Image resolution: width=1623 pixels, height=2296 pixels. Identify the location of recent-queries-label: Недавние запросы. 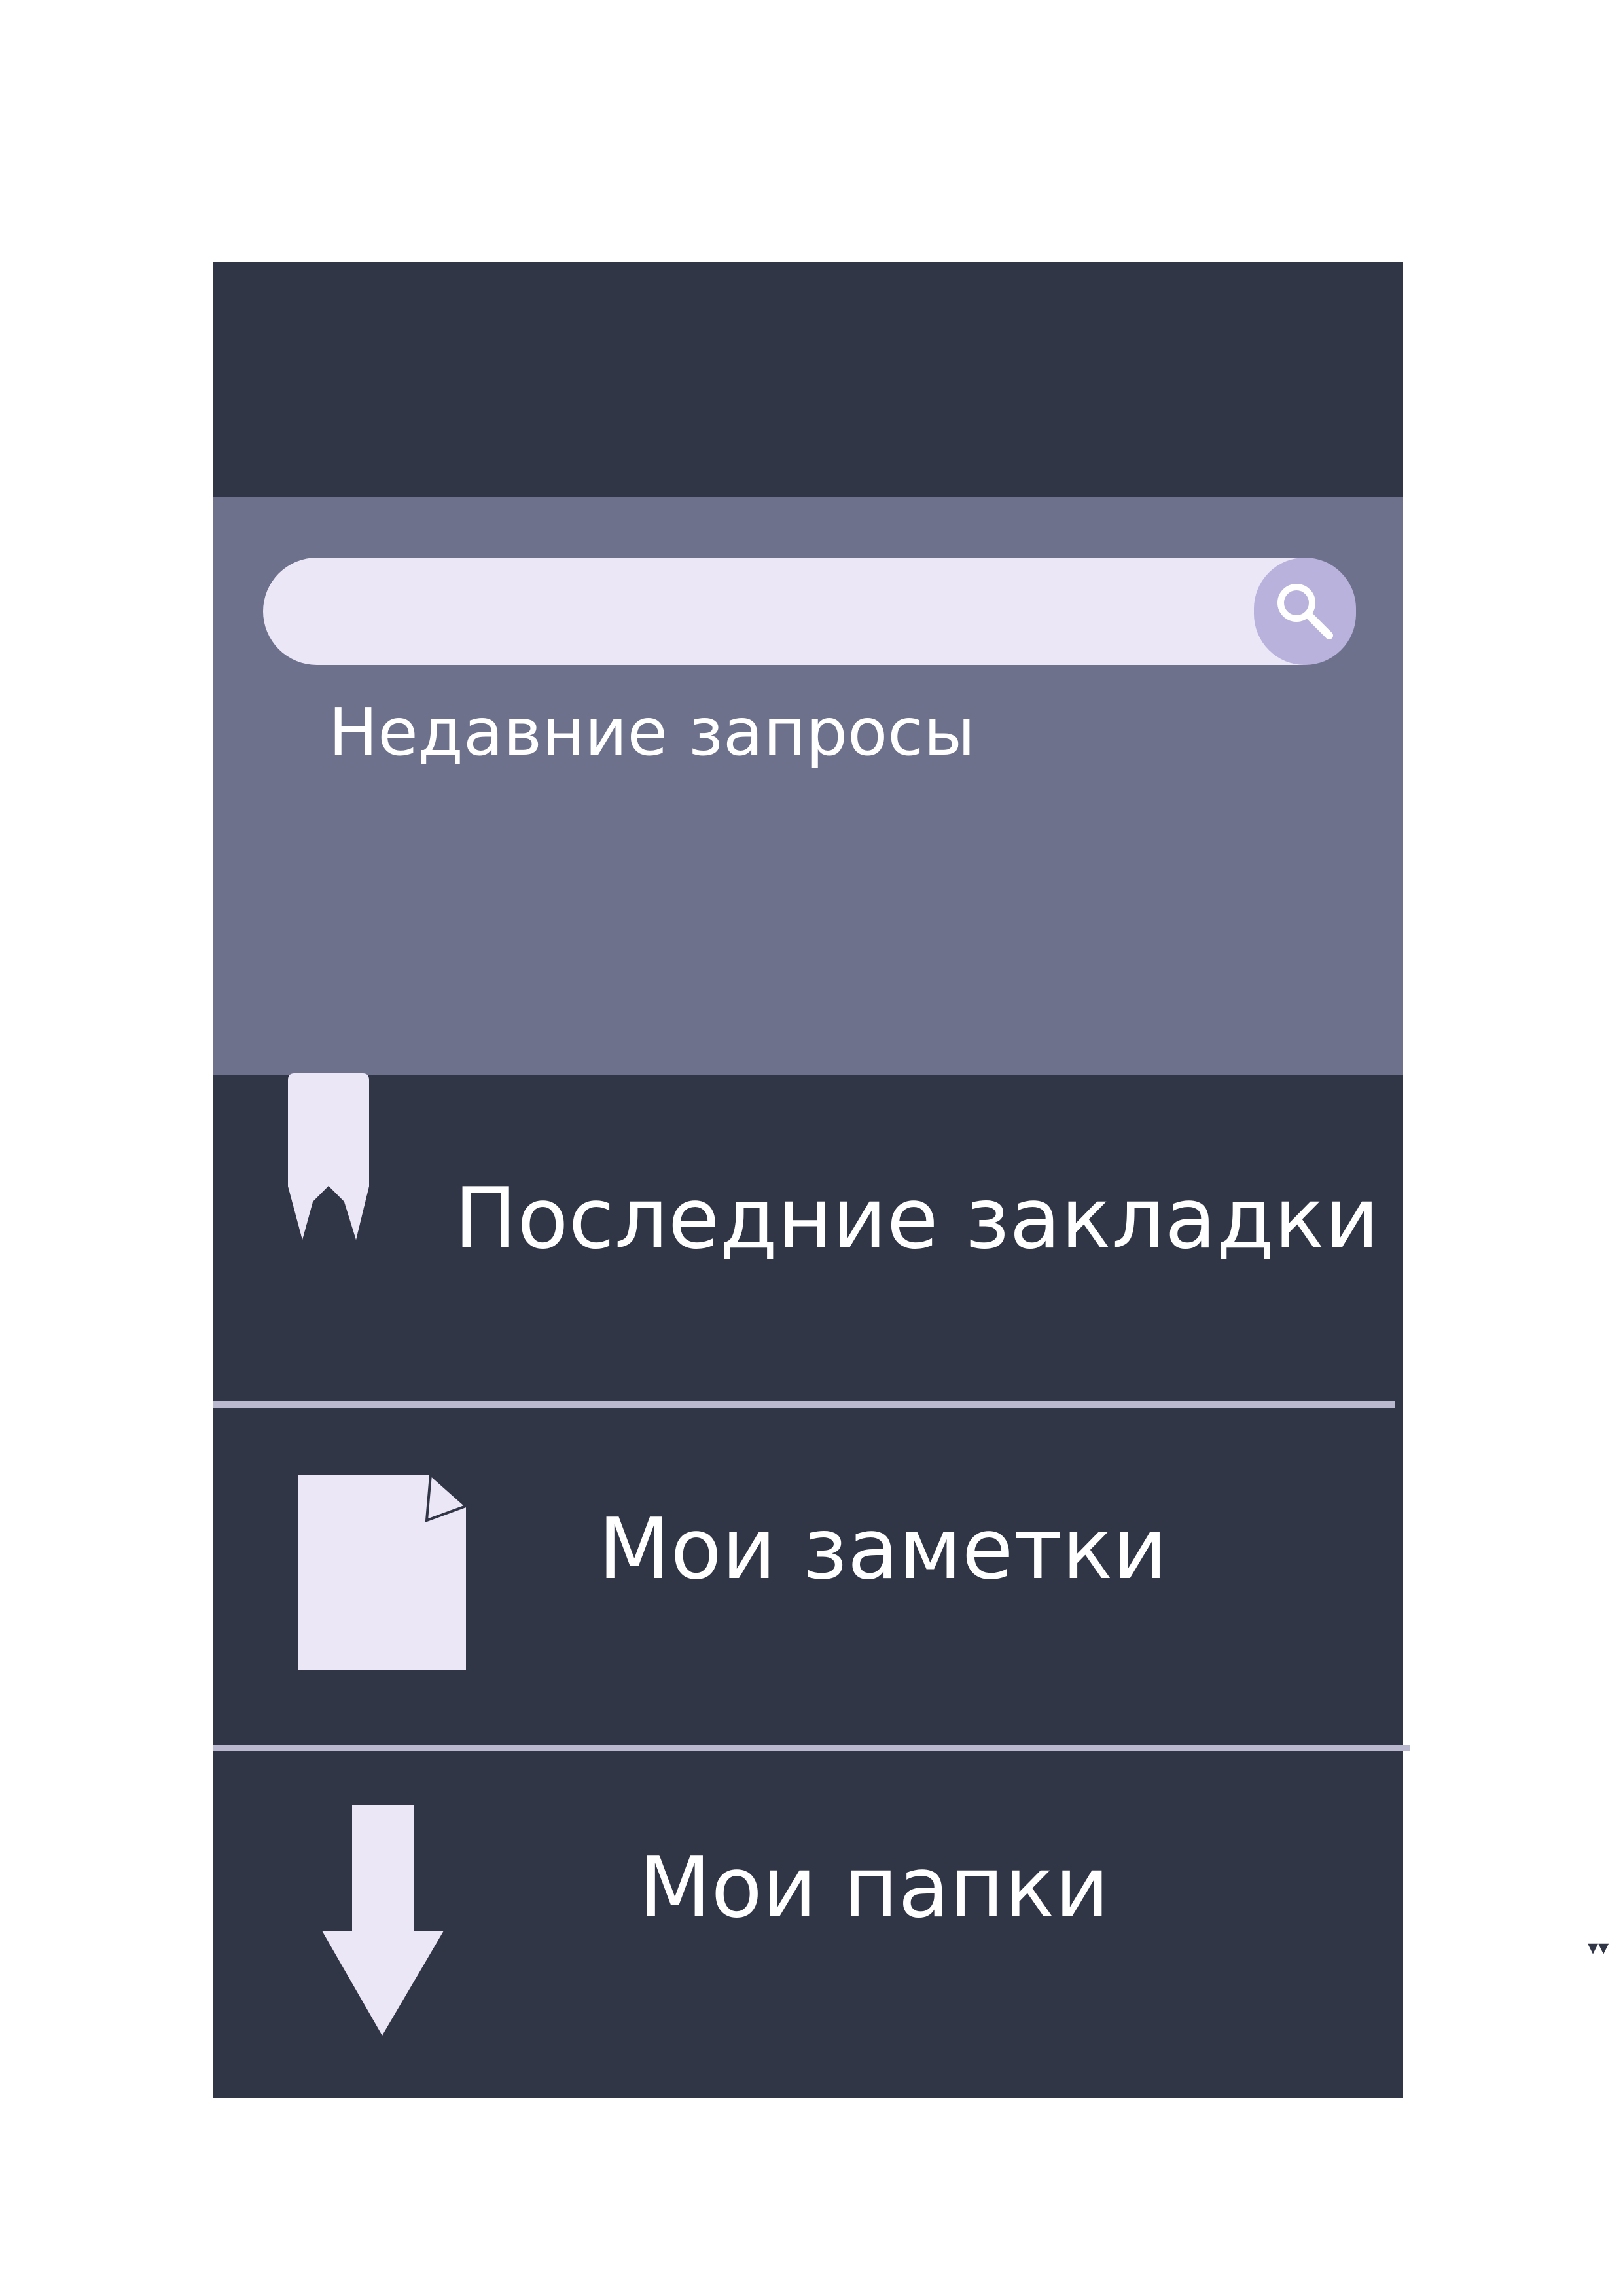
(652, 732).